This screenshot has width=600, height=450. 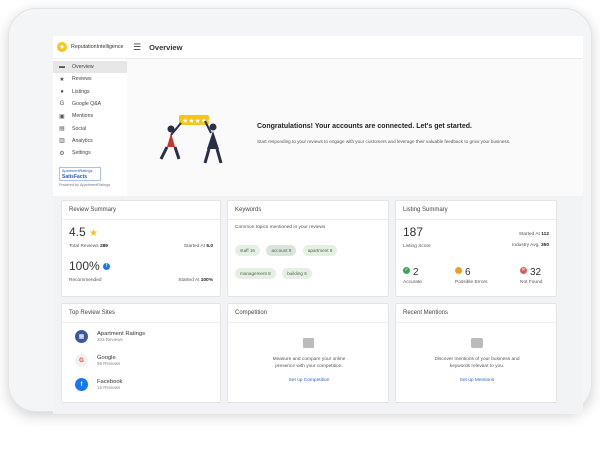 I want to click on keyword-chip: management 8, so click(x=255, y=273).